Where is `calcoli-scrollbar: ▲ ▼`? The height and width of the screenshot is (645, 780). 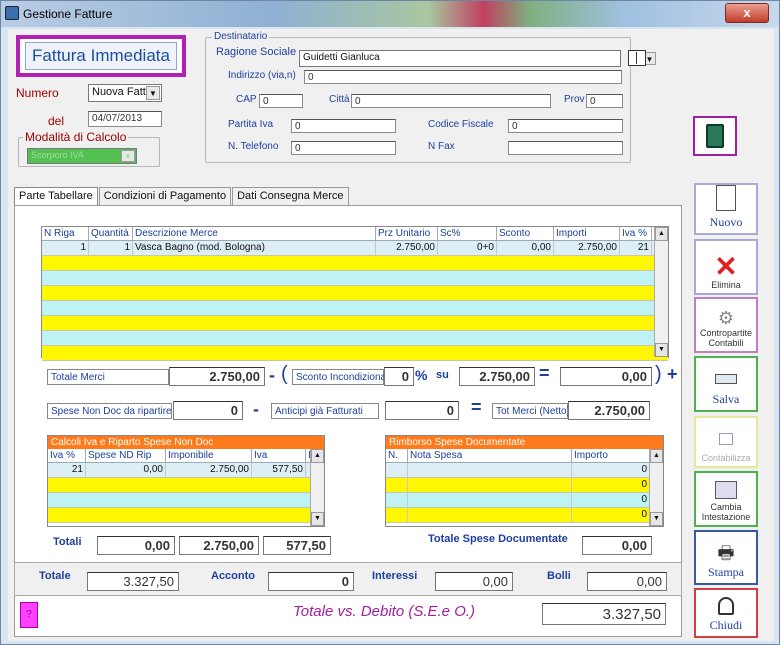
calcoli-scrollbar: ▲ ▼ is located at coordinates (317, 487).